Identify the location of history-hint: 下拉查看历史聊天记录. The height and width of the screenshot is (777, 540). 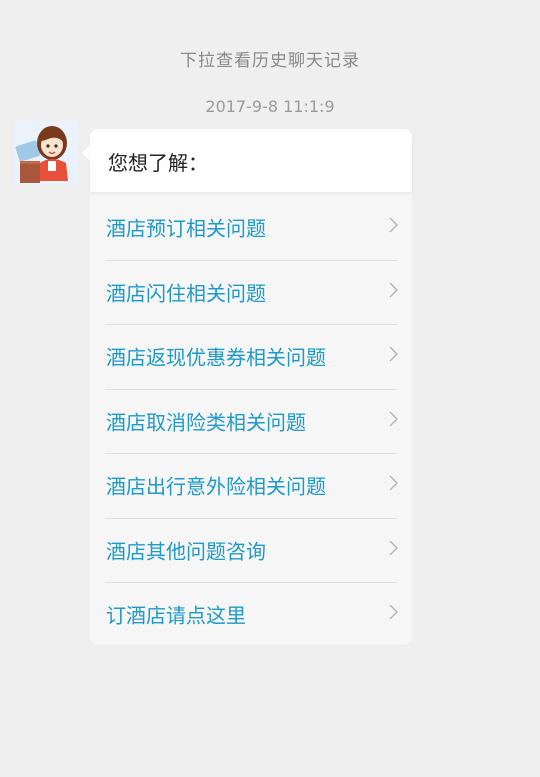
(270, 58).